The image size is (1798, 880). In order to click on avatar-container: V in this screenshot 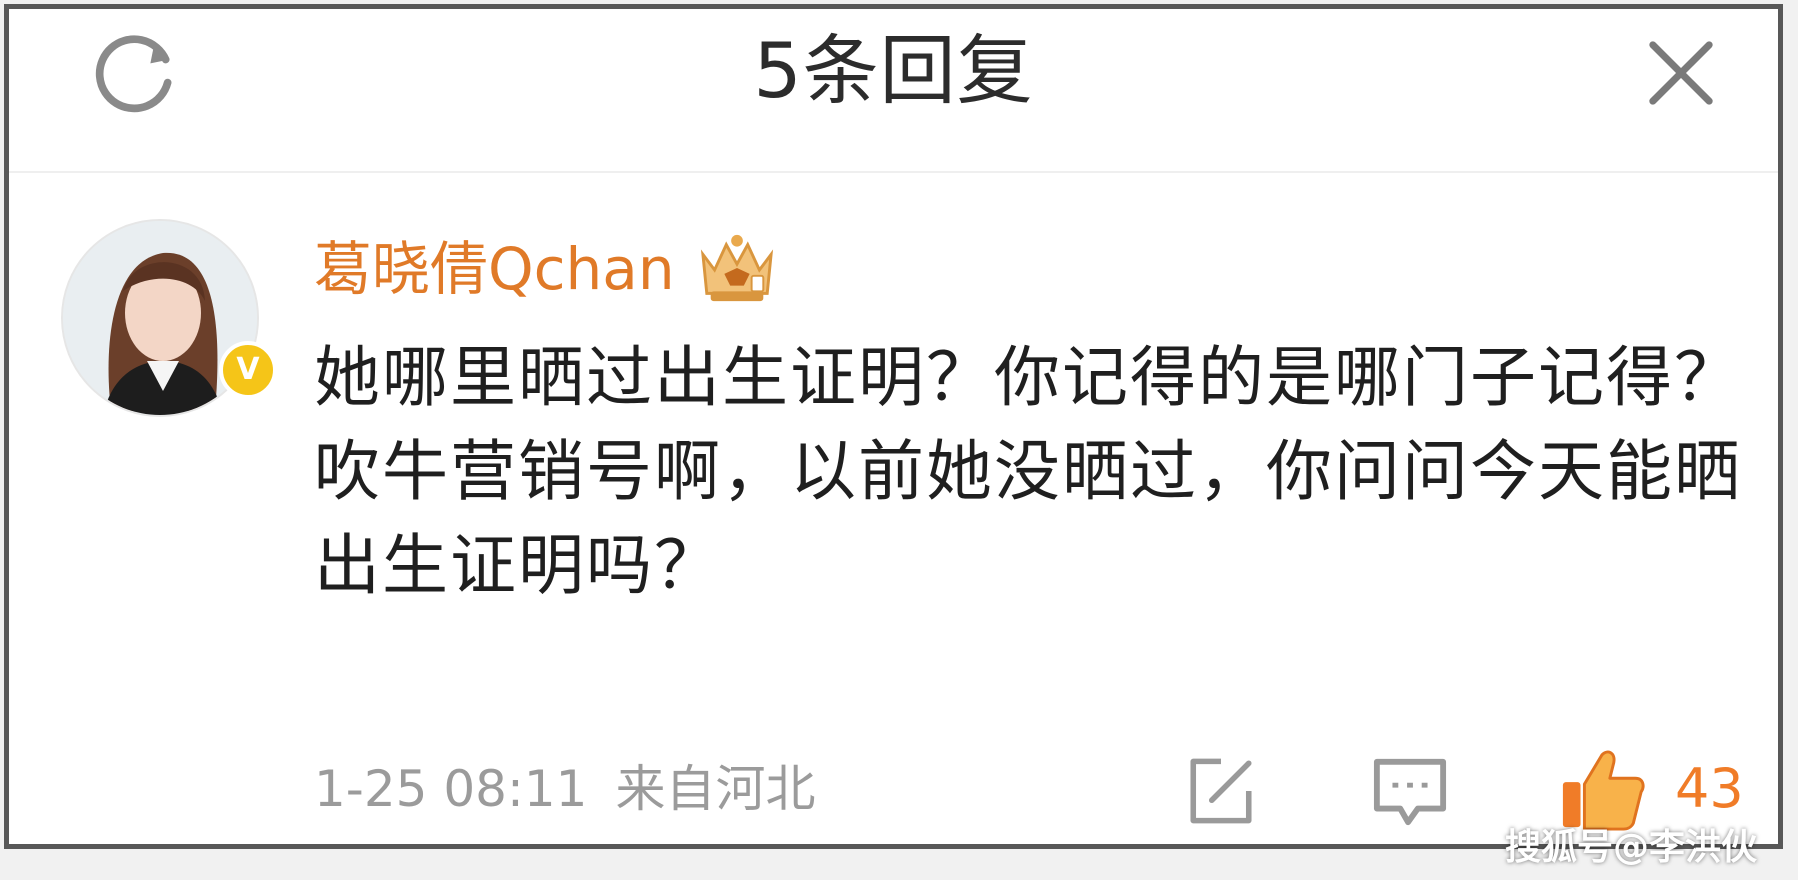, I will do `click(169, 318)`.